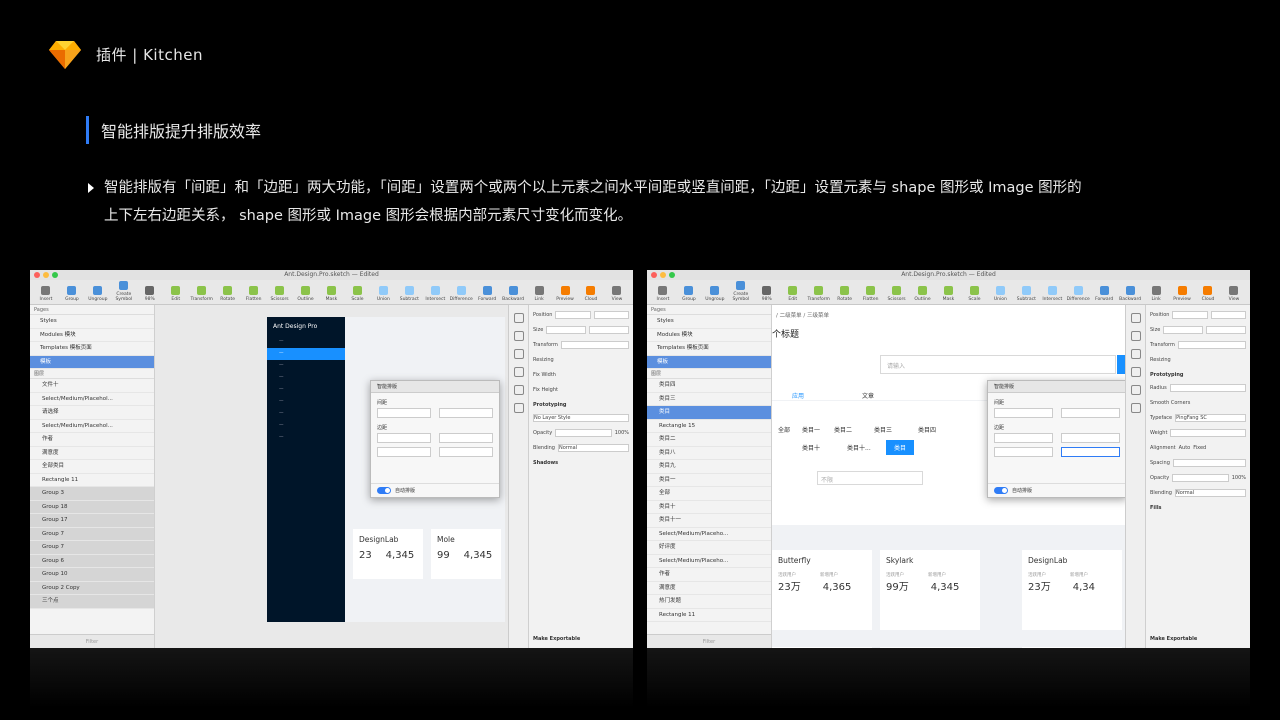  I want to click on toolbar-button: Scale, so click(357, 294).